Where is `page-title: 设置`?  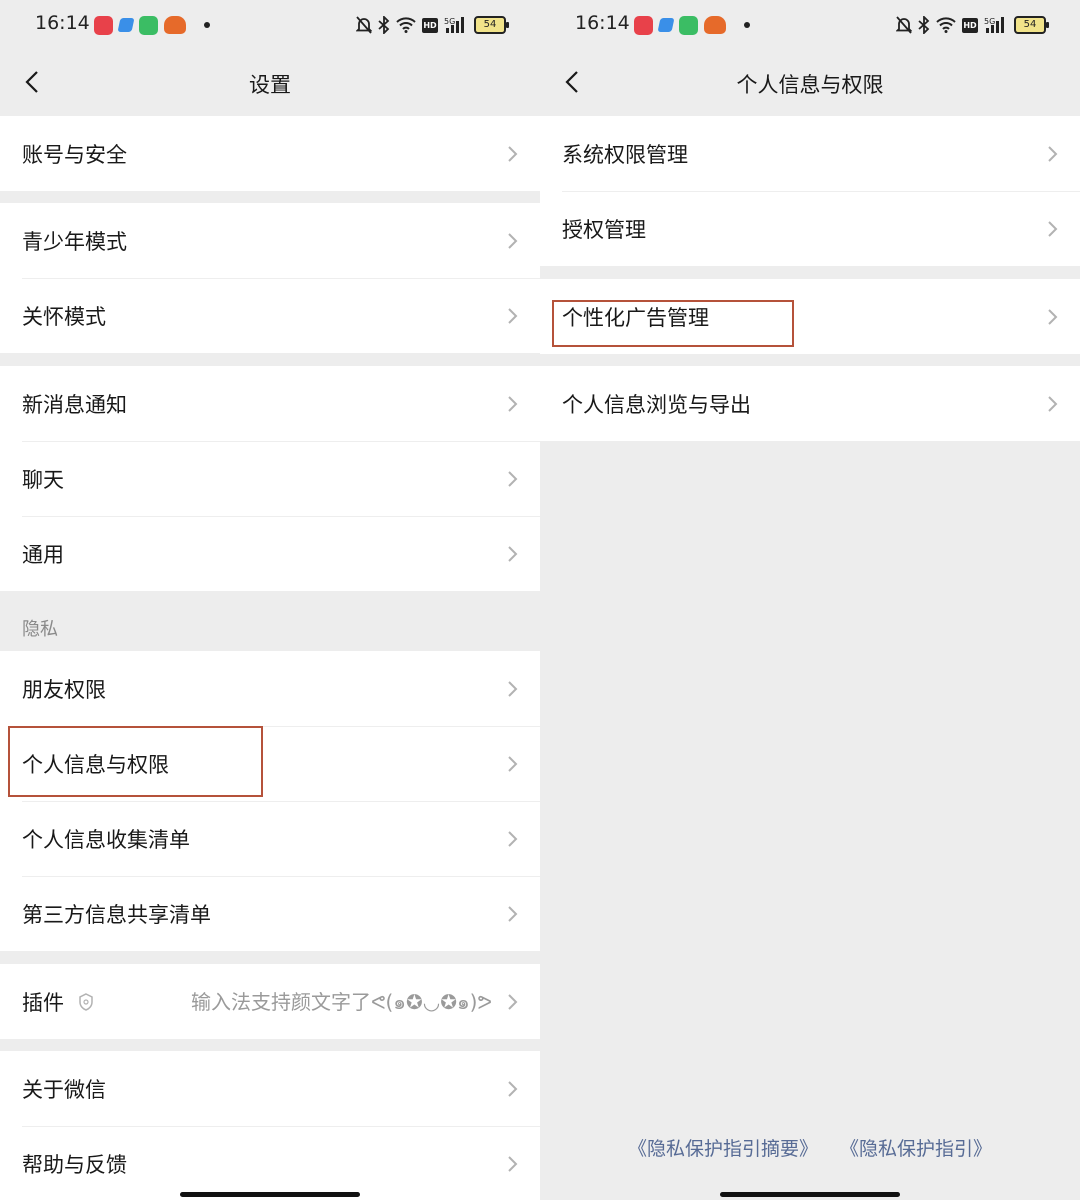 page-title: 设置 is located at coordinates (270, 85).